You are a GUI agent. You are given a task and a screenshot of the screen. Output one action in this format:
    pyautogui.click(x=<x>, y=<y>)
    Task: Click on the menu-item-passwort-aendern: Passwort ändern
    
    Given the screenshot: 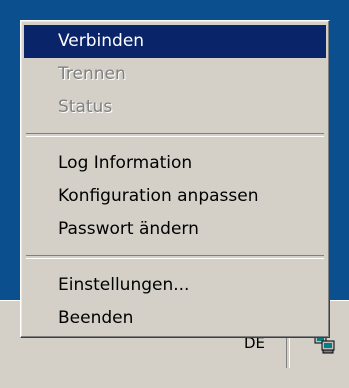 What is the action you would take?
    pyautogui.click(x=175, y=229)
    